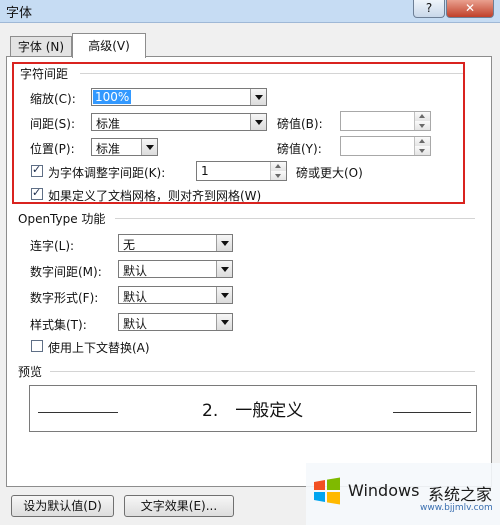 The width and height of the screenshot is (500, 525). What do you see at coordinates (109, 45) in the screenshot?
I see `tab-advanced: 高级(V)` at bounding box center [109, 45].